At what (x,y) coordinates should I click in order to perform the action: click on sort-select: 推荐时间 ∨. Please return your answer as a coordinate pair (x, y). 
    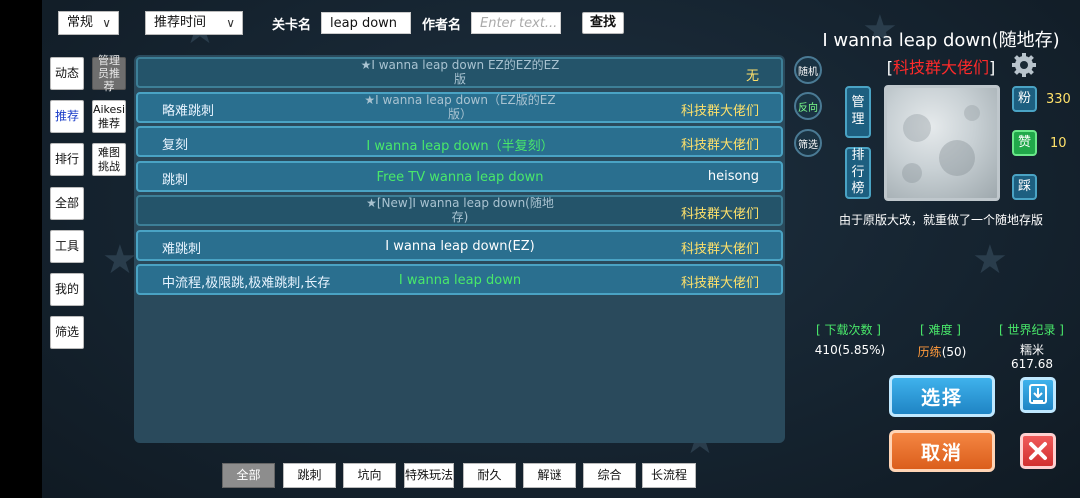
    Looking at the image, I should click on (194, 23).